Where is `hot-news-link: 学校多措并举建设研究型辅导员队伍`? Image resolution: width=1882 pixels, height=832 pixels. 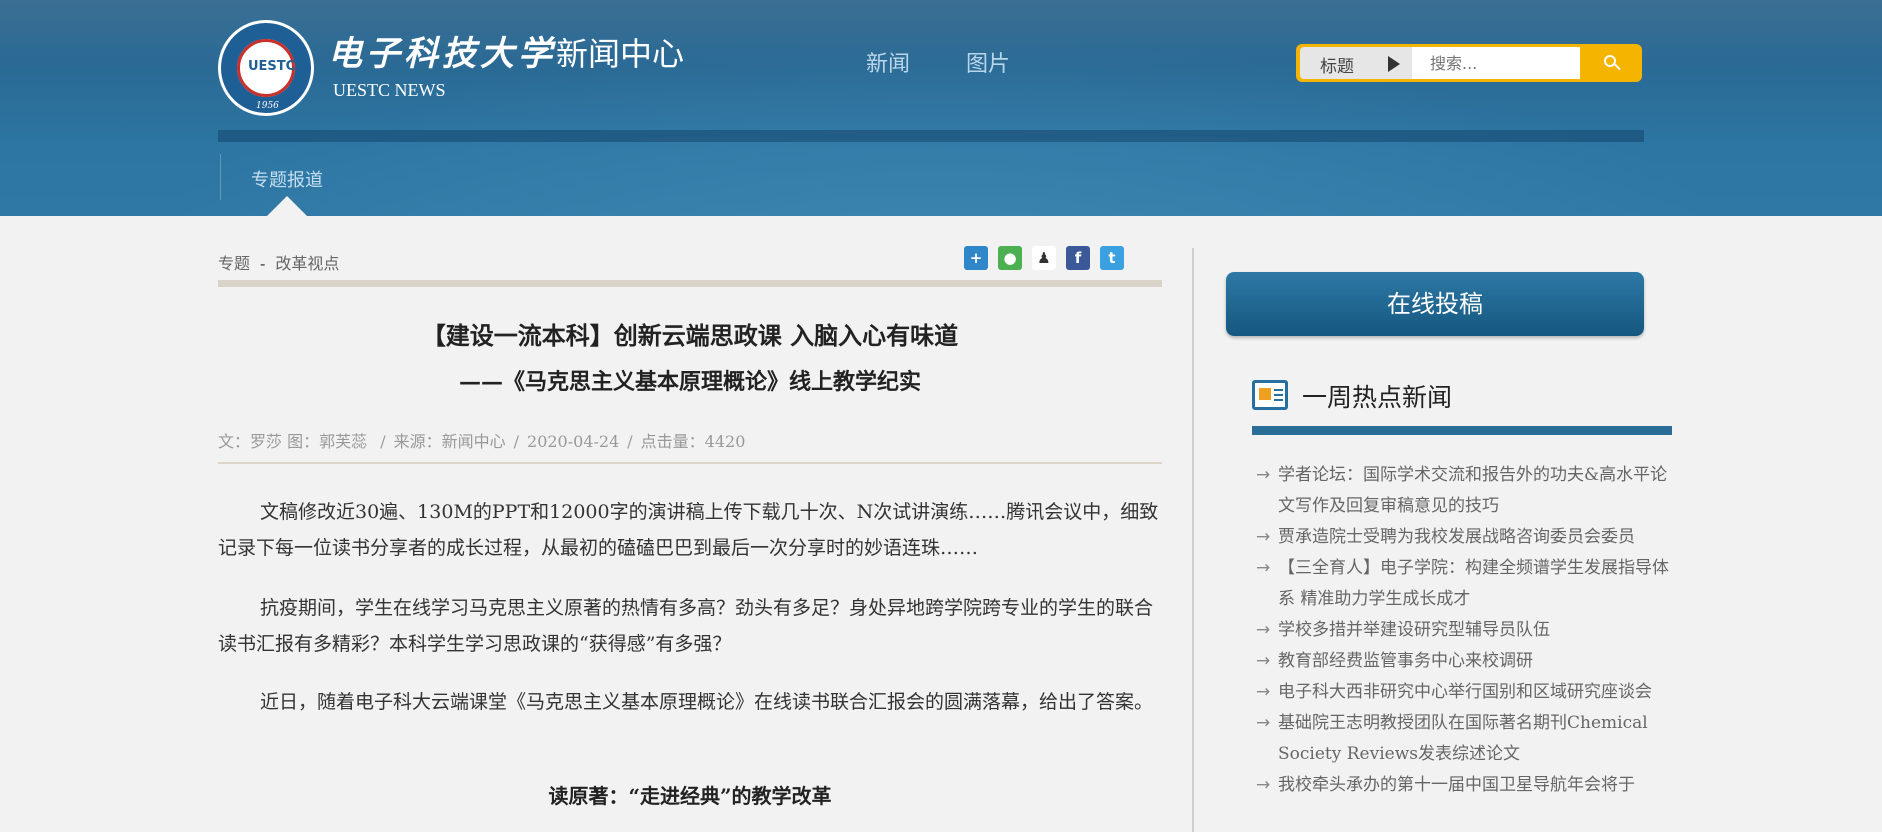 hot-news-link: 学校多措并举建设研究型辅导员队伍 is located at coordinates (1414, 630).